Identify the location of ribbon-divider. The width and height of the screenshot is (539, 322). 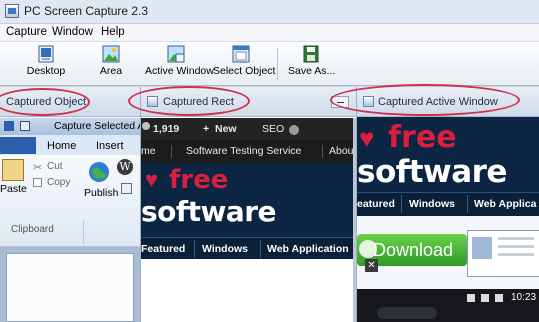
(83, 232).